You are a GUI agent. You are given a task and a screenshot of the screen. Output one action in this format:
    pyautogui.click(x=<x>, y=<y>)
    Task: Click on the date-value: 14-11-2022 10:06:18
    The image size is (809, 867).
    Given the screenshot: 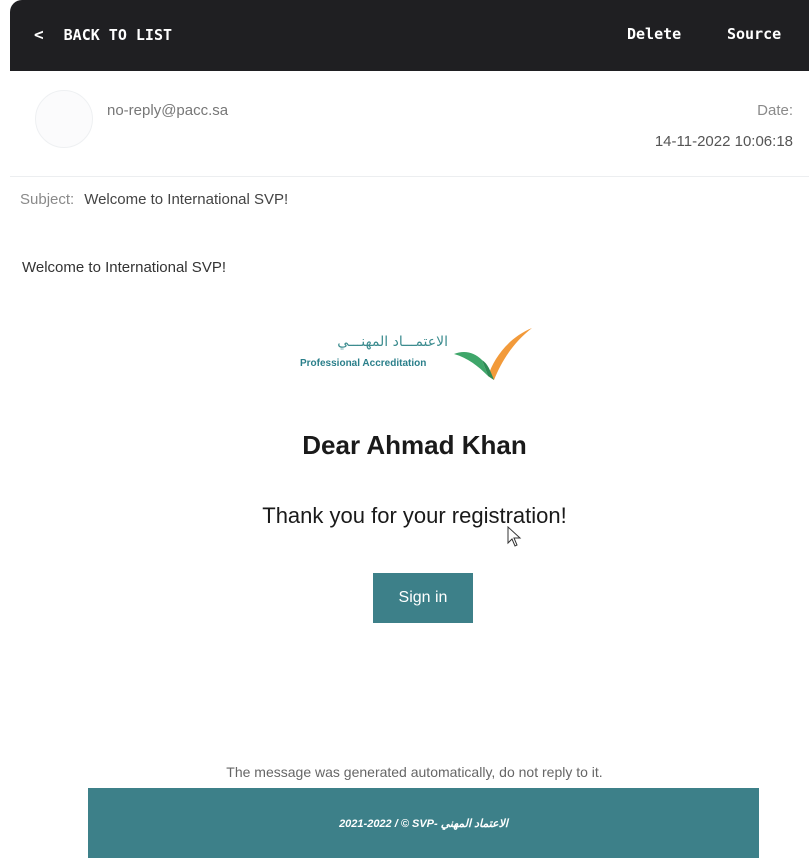 What is the action you would take?
    pyautogui.click(x=723, y=141)
    